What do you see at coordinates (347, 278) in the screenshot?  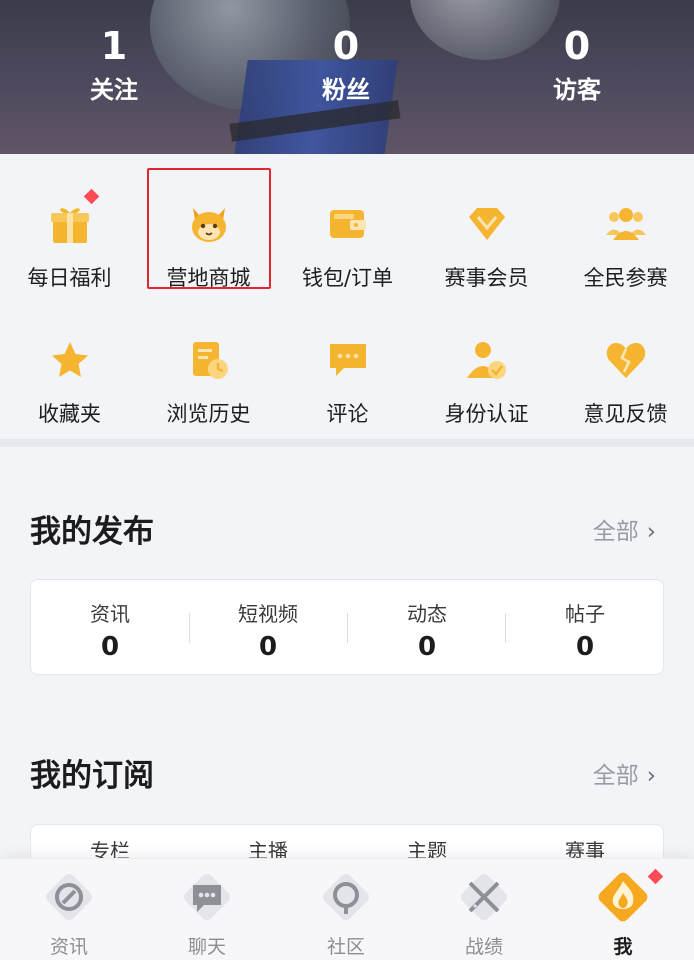 I see `grid-item-label: 钱包/订单` at bounding box center [347, 278].